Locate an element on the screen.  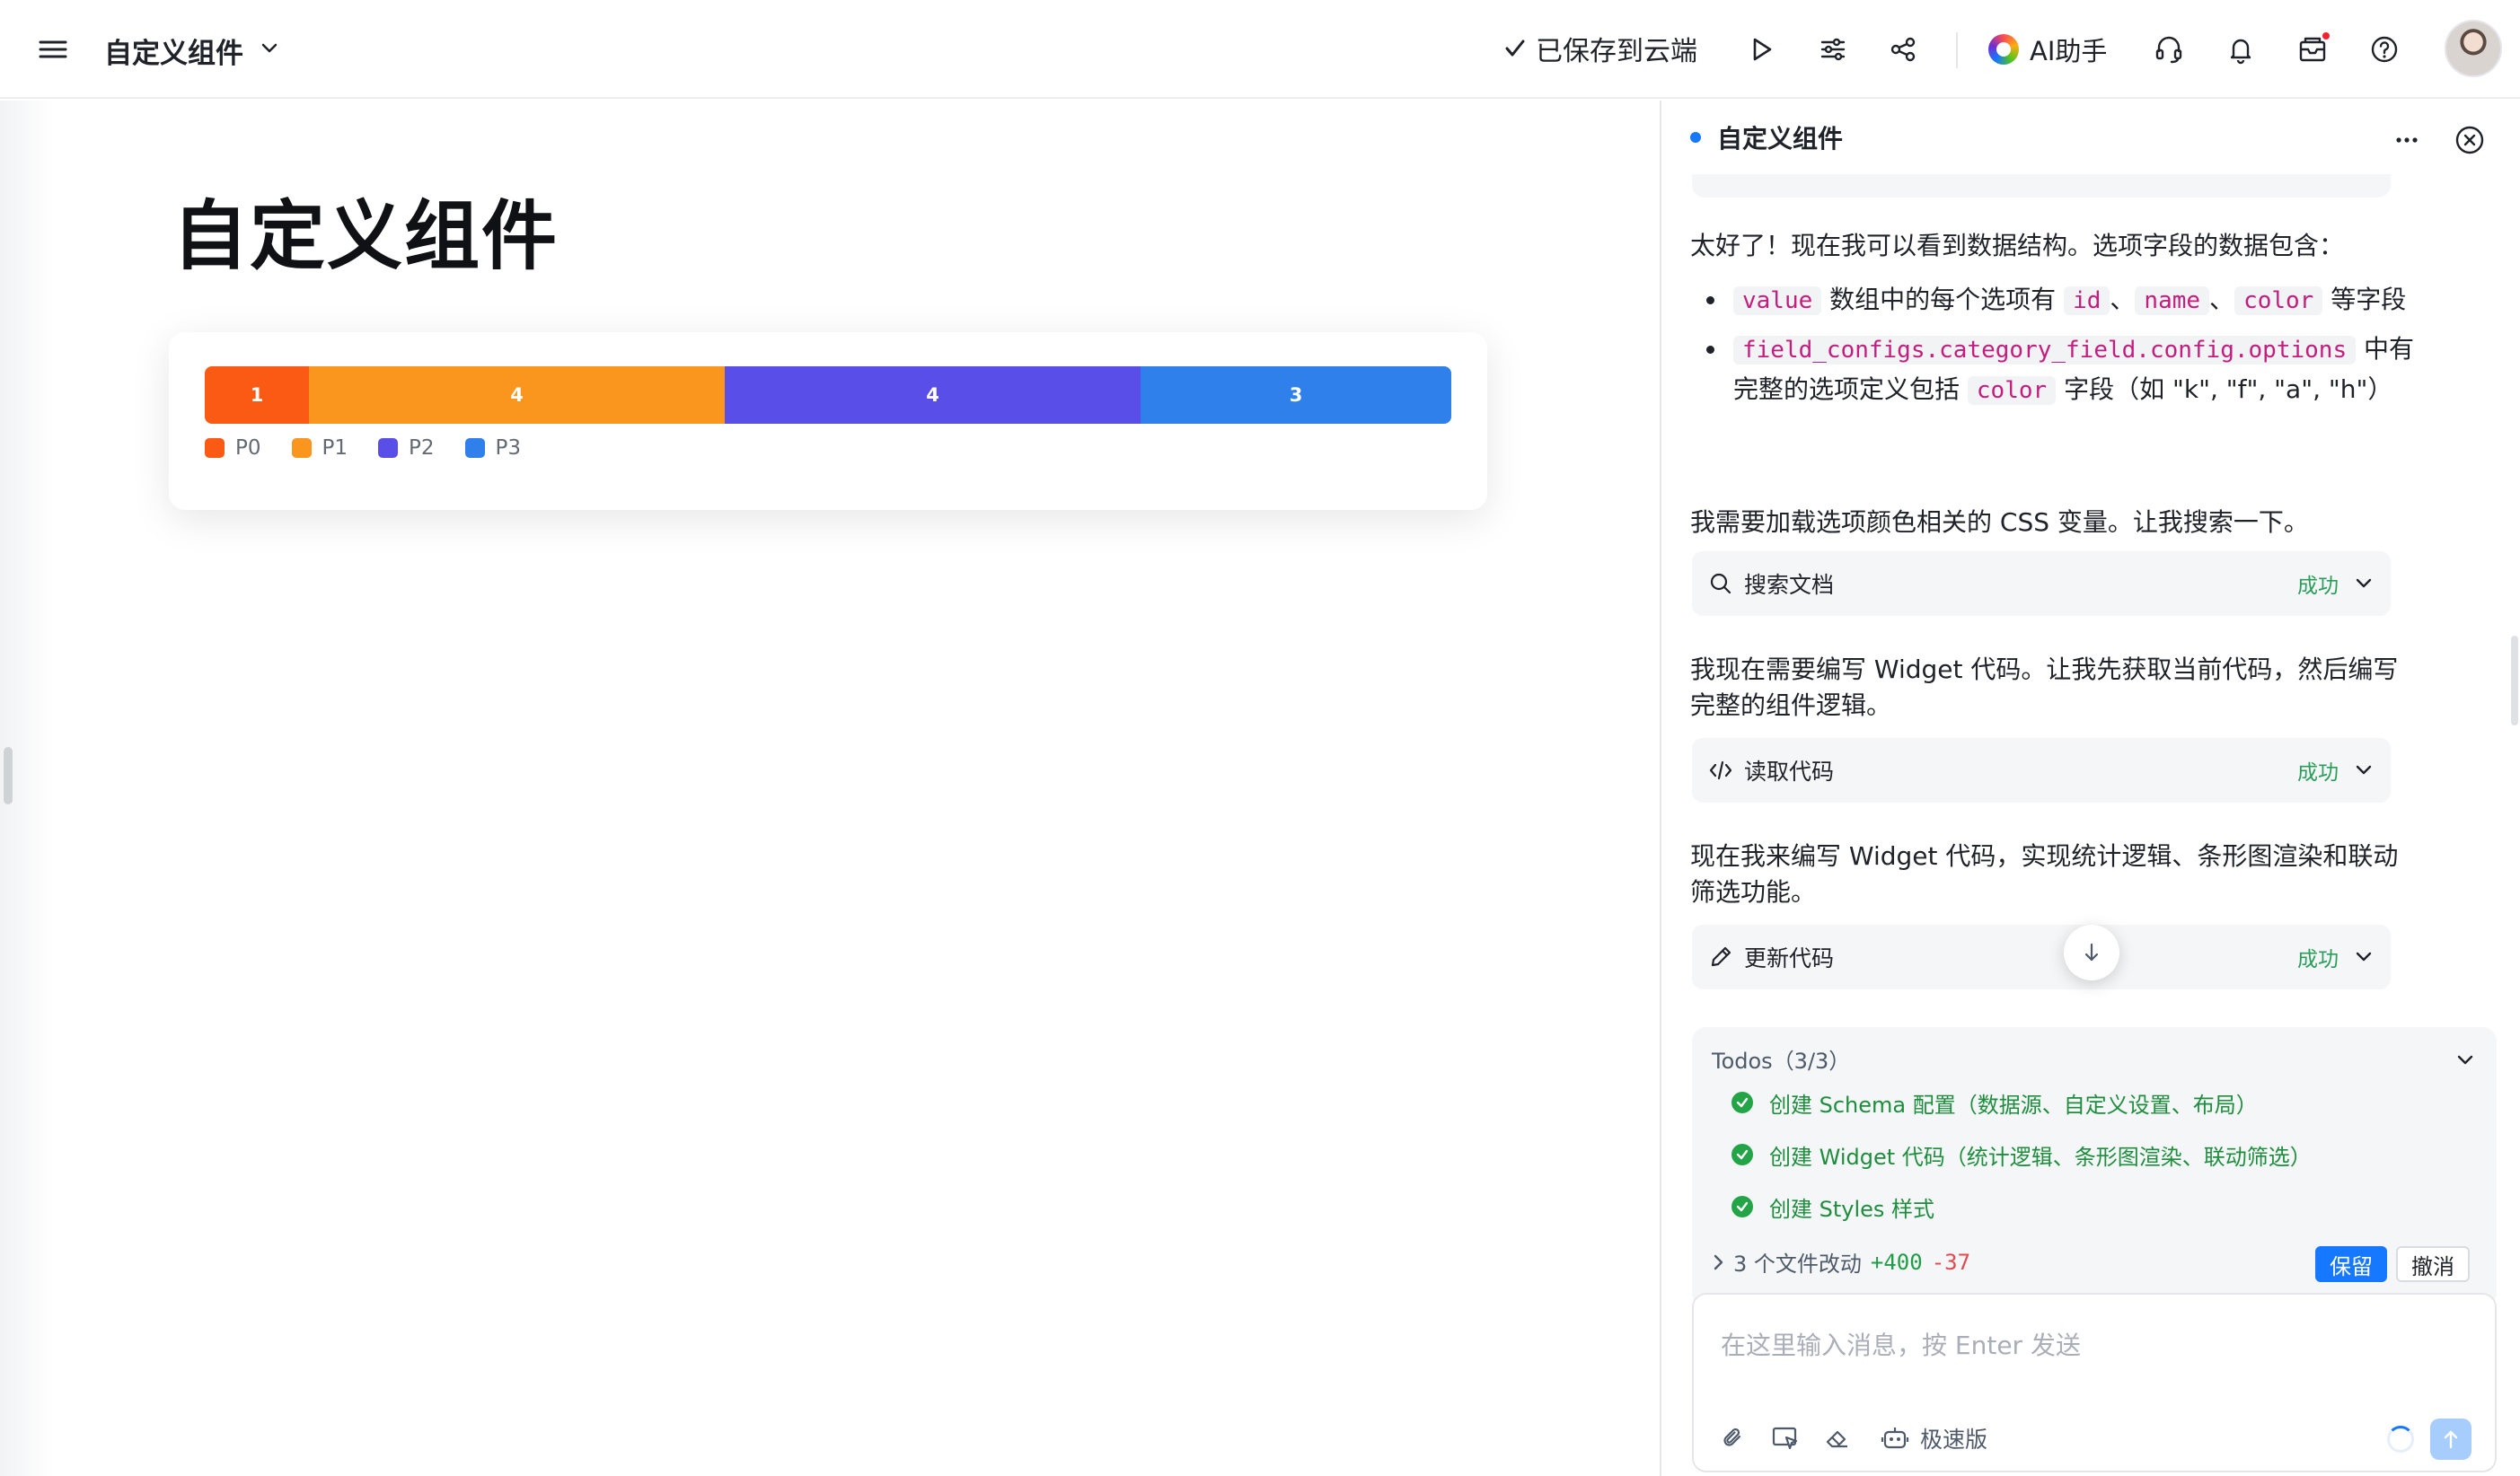
file-changes-toggle: 3 个文件改动 +400 -37 is located at coordinates (1841, 1262).